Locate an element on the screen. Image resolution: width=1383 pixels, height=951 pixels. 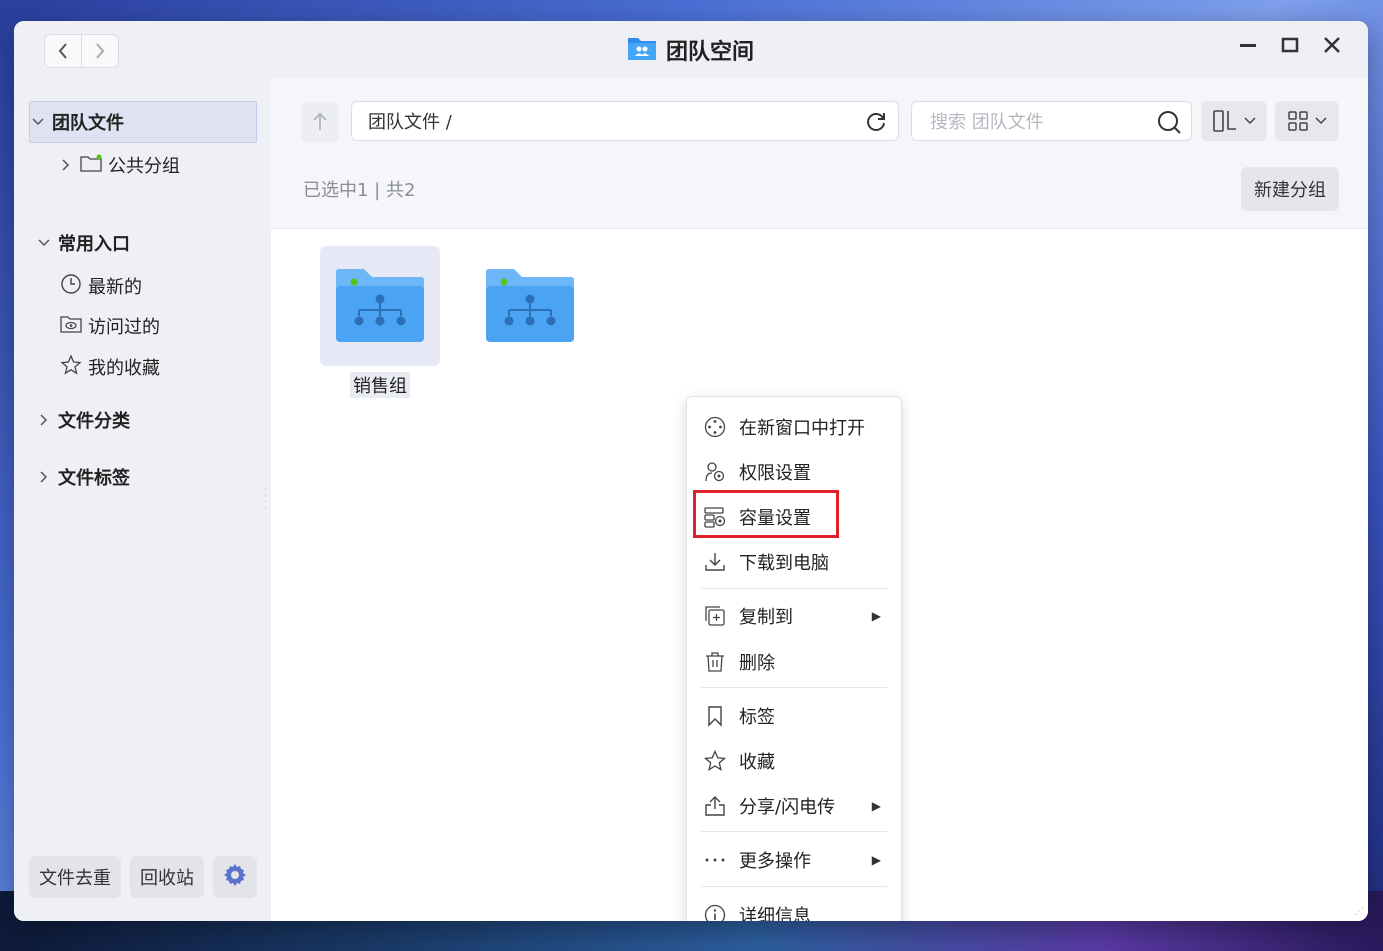
search-input: 搜索 团队文件 is located at coordinates (1051, 121).